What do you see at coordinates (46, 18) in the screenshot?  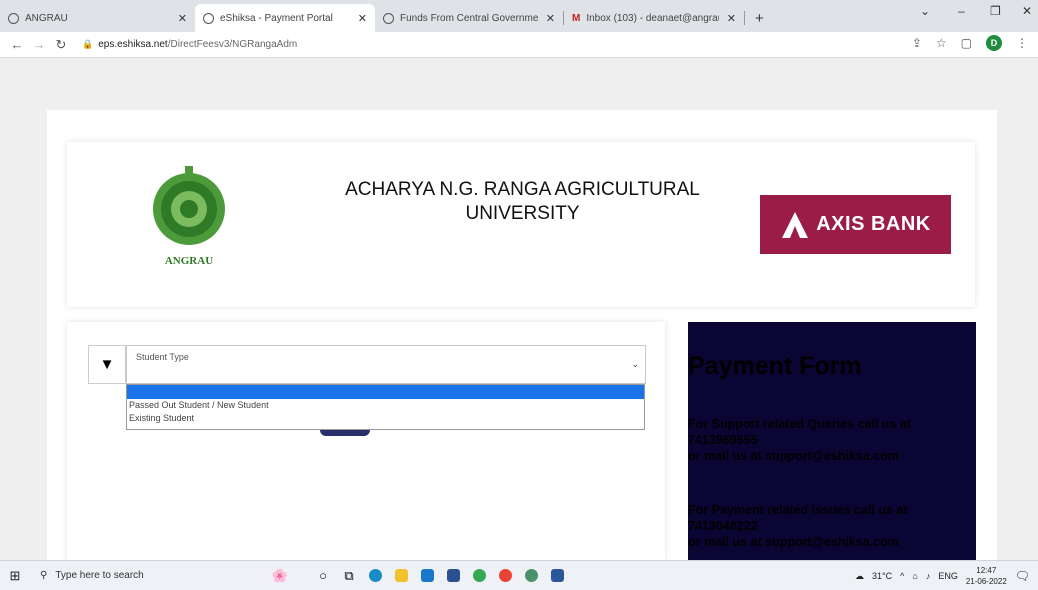 I see `tab-title: ANGRAU` at bounding box center [46, 18].